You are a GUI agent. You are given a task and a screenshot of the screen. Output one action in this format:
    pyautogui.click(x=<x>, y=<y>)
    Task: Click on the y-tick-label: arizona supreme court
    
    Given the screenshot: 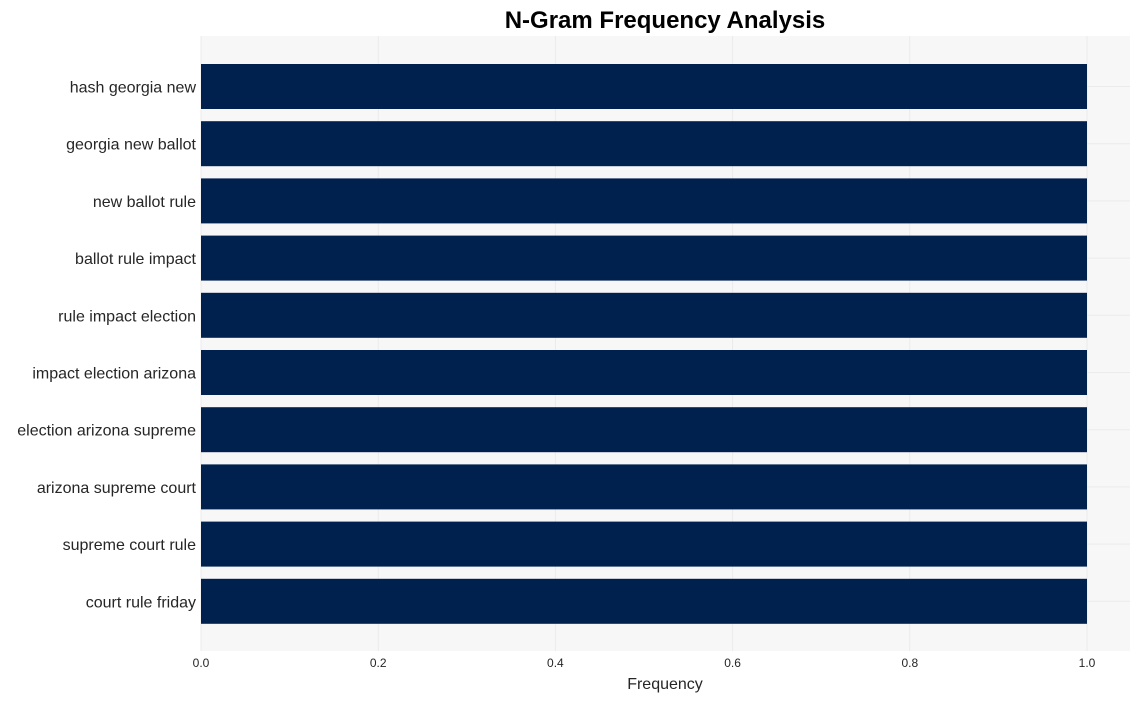 What is the action you would take?
    pyautogui.click(x=117, y=488)
    